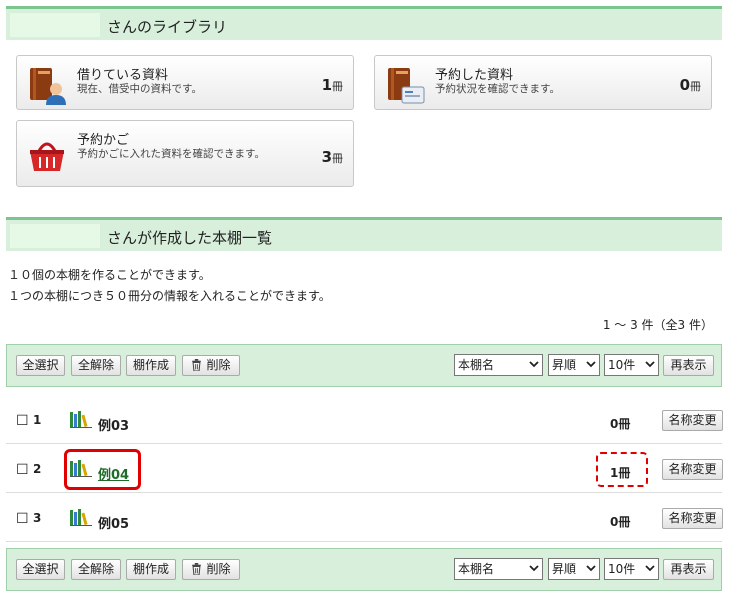 The width and height of the screenshot is (735, 600). What do you see at coordinates (113, 522) in the screenshot?
I see `shelf-name: 例05` at bounding box center [113, 522].